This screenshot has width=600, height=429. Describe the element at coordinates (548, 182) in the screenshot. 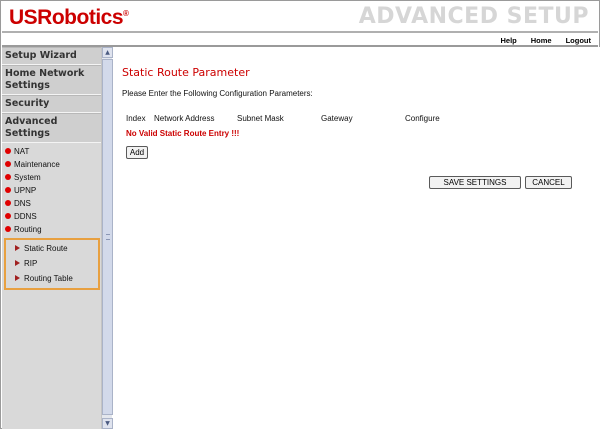

I see `cancel-button: CANCEL` at that location.